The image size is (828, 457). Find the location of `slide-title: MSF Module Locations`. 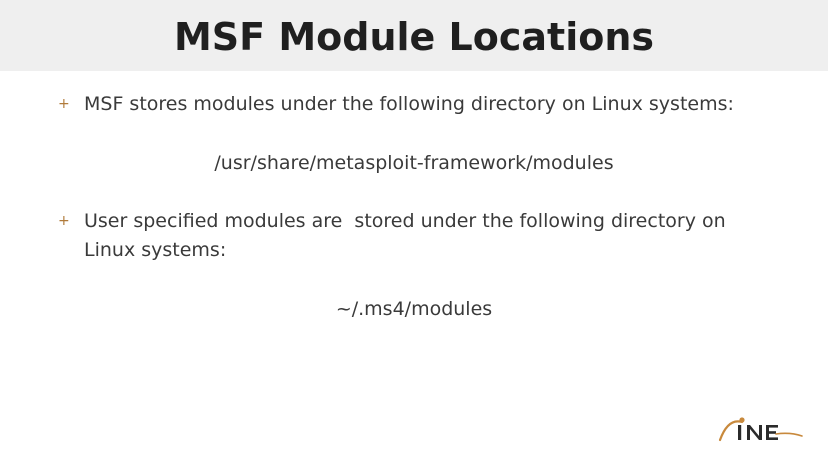

slide-title: MSF Module Locations is located at coordinates (414, 36).